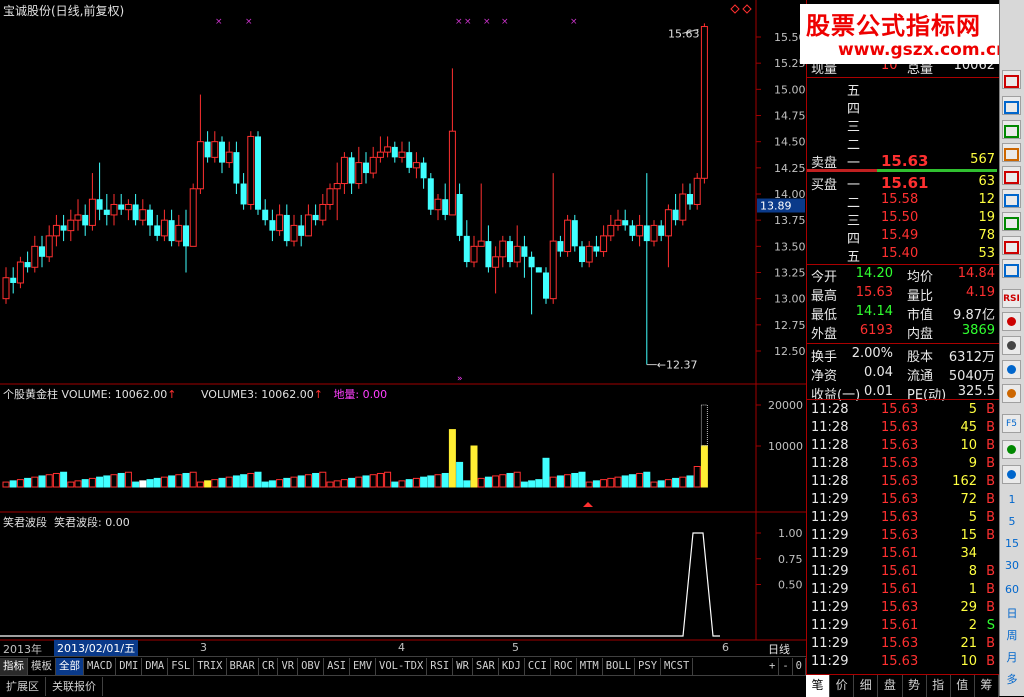  I want to click on toolbar-bars-icon, so click(1011, 245).